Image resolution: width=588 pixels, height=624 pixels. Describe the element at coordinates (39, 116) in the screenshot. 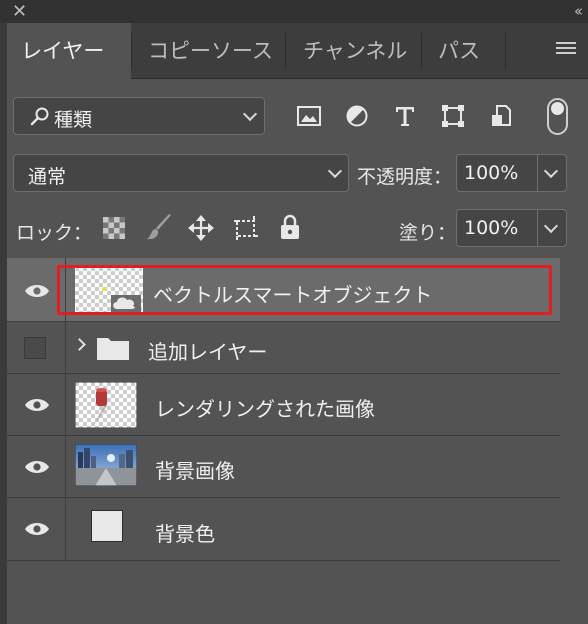

I see `search-icon` at that location.